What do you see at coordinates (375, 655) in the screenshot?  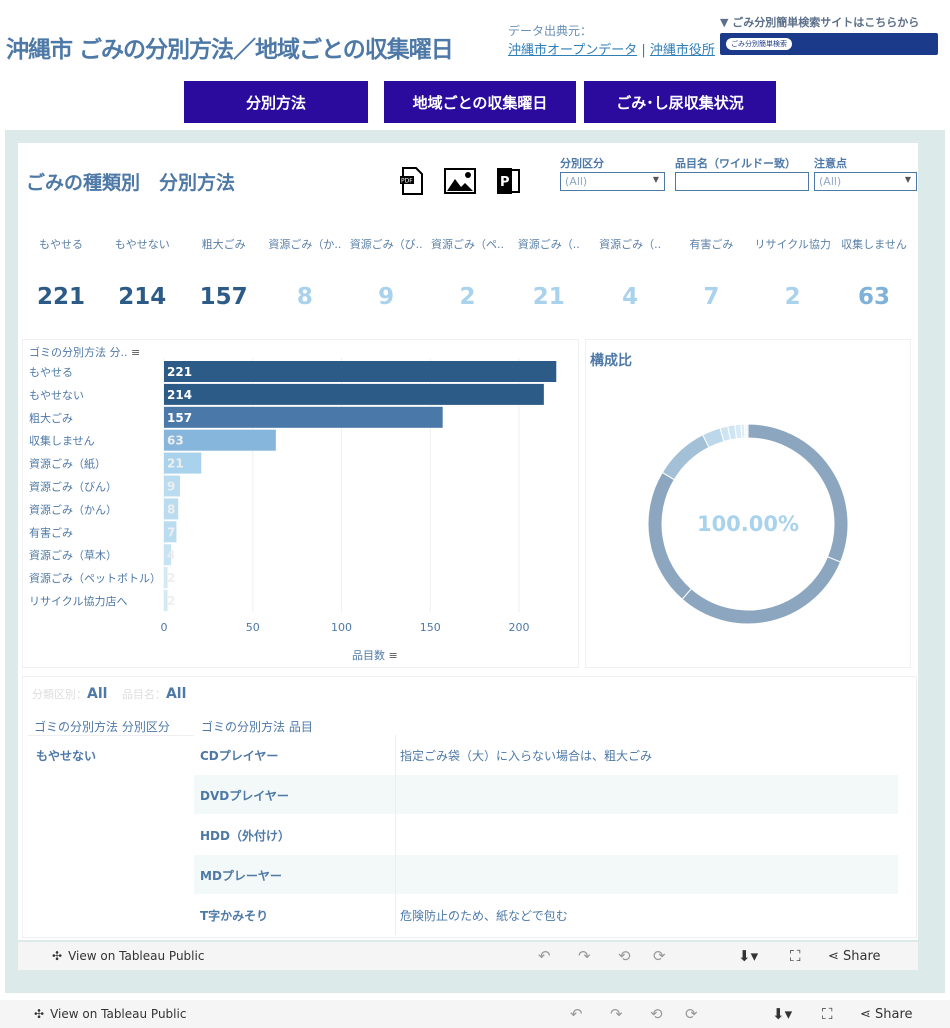 I see `x-axis-label: 品目数 ≡` at bounding box center [375, 655].